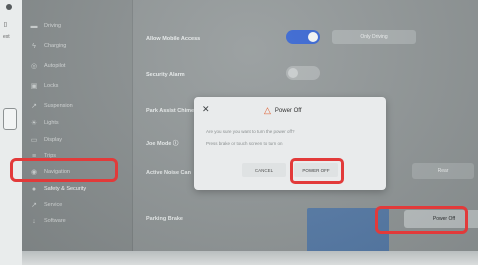  Describe the element at coordinates (244, 143) in the screenshot. I see `dialog-hint: Press brake or touch screen to turn on` at that location.